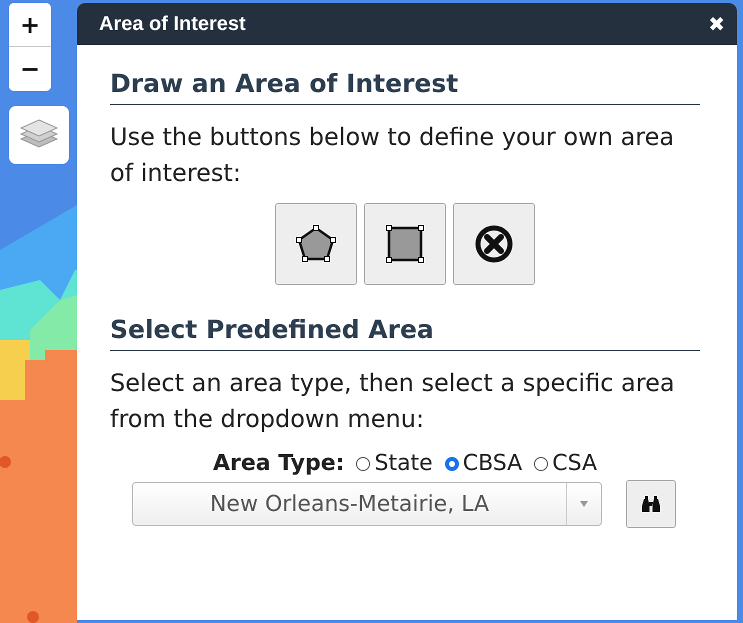 The image size is (743, 623). What do you see at coordinates (349, 504) in the screenshot?
I see `dropdown-value: New Orleans-Metairie, LA` at bounding box center [349, 504].